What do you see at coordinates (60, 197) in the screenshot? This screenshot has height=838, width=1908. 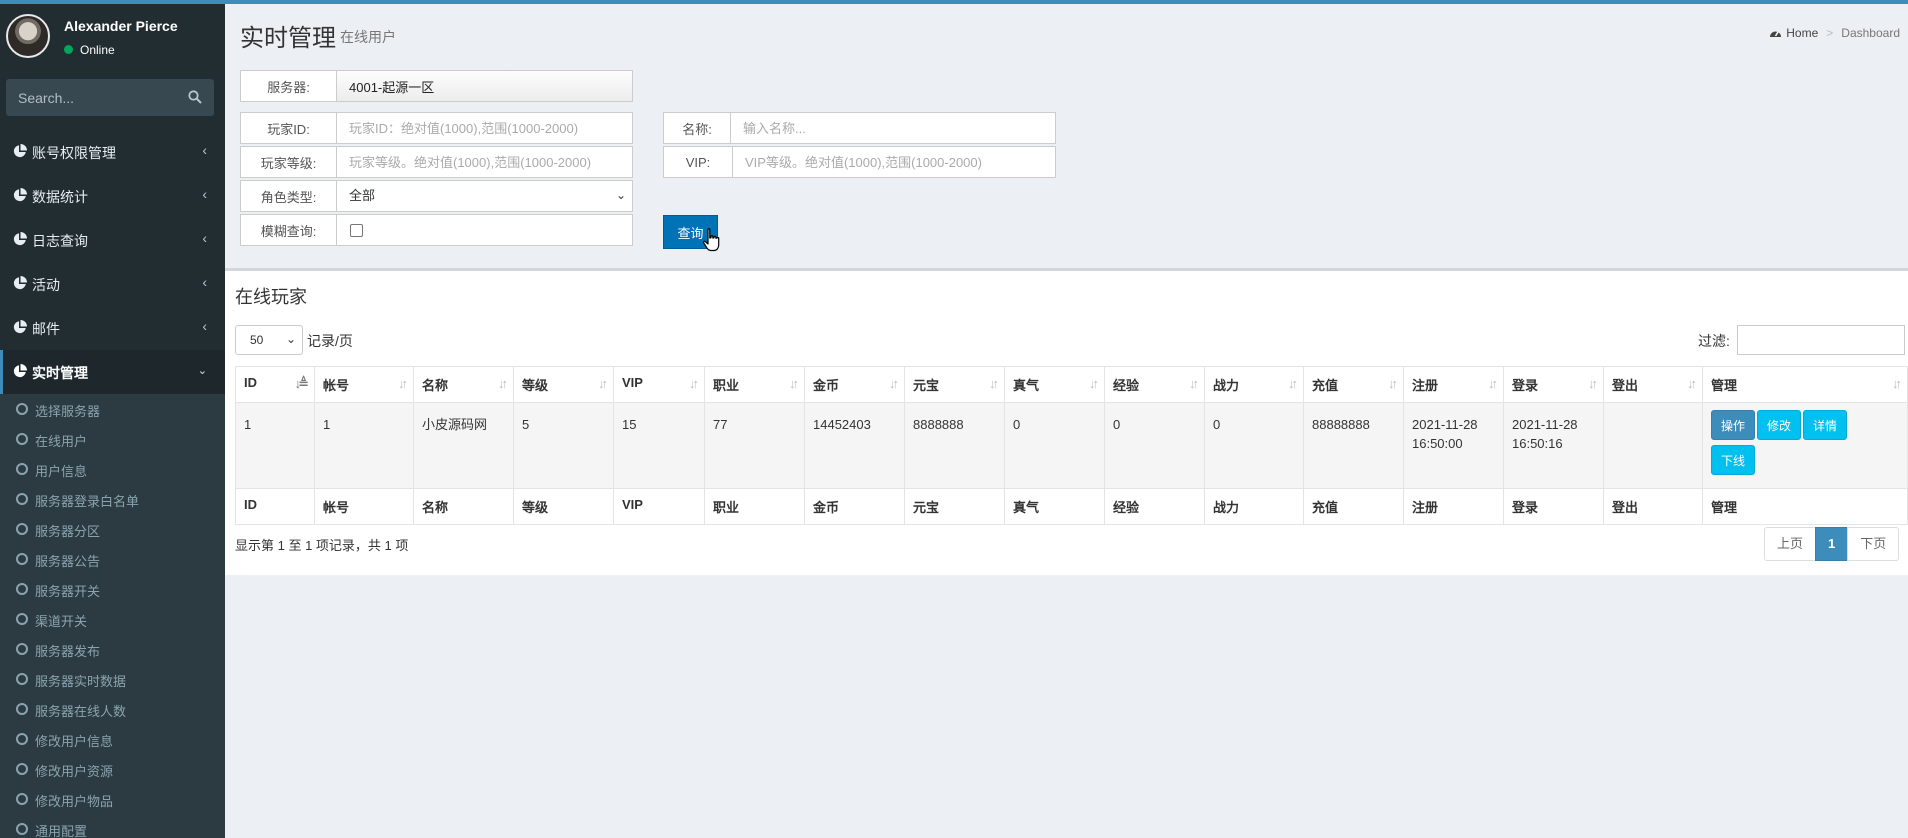 I see `nav-item-label: 数据统计` at bounding box center [60, 197].